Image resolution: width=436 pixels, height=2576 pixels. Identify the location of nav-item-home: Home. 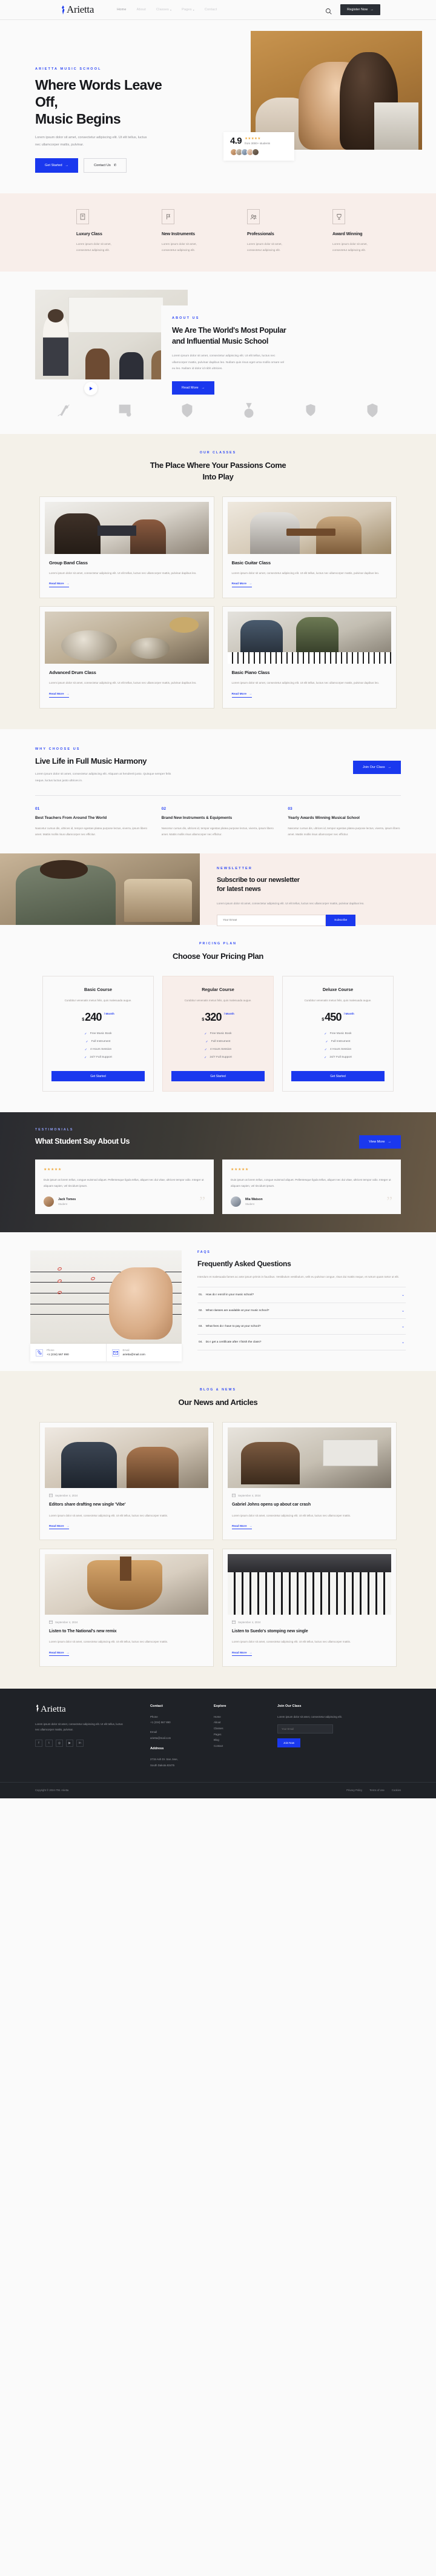
(121, 10).